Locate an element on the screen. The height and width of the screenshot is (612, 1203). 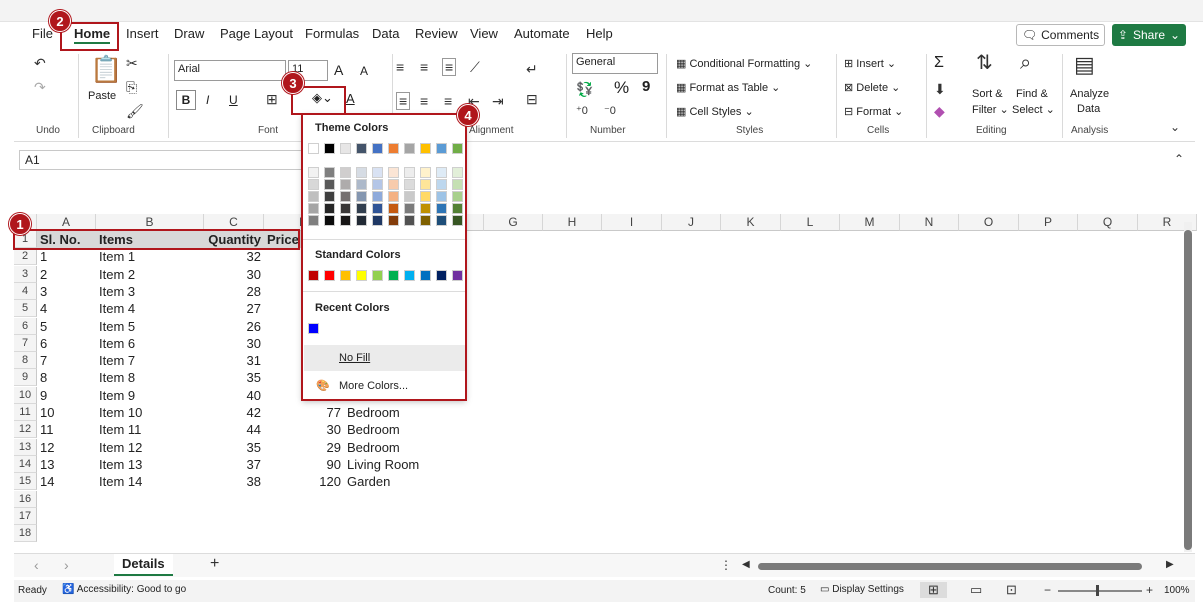
table-cell: 3 is located at coordinates (66, 291).